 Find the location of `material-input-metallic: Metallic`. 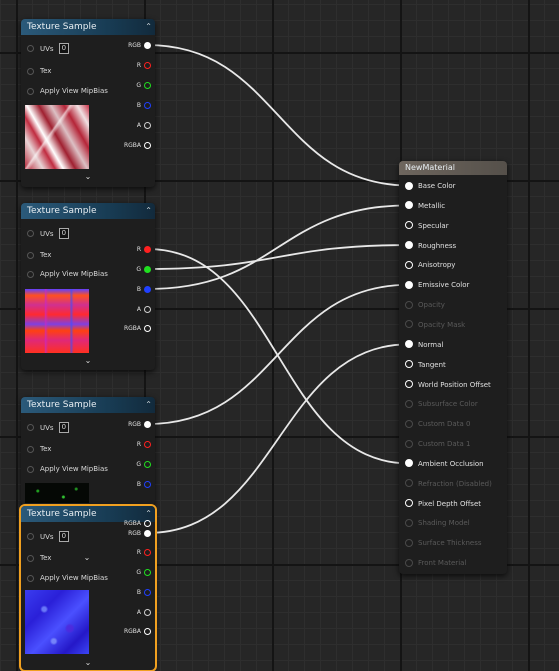

material-input-metallic: Metallic is located at coordinates (425, 206).